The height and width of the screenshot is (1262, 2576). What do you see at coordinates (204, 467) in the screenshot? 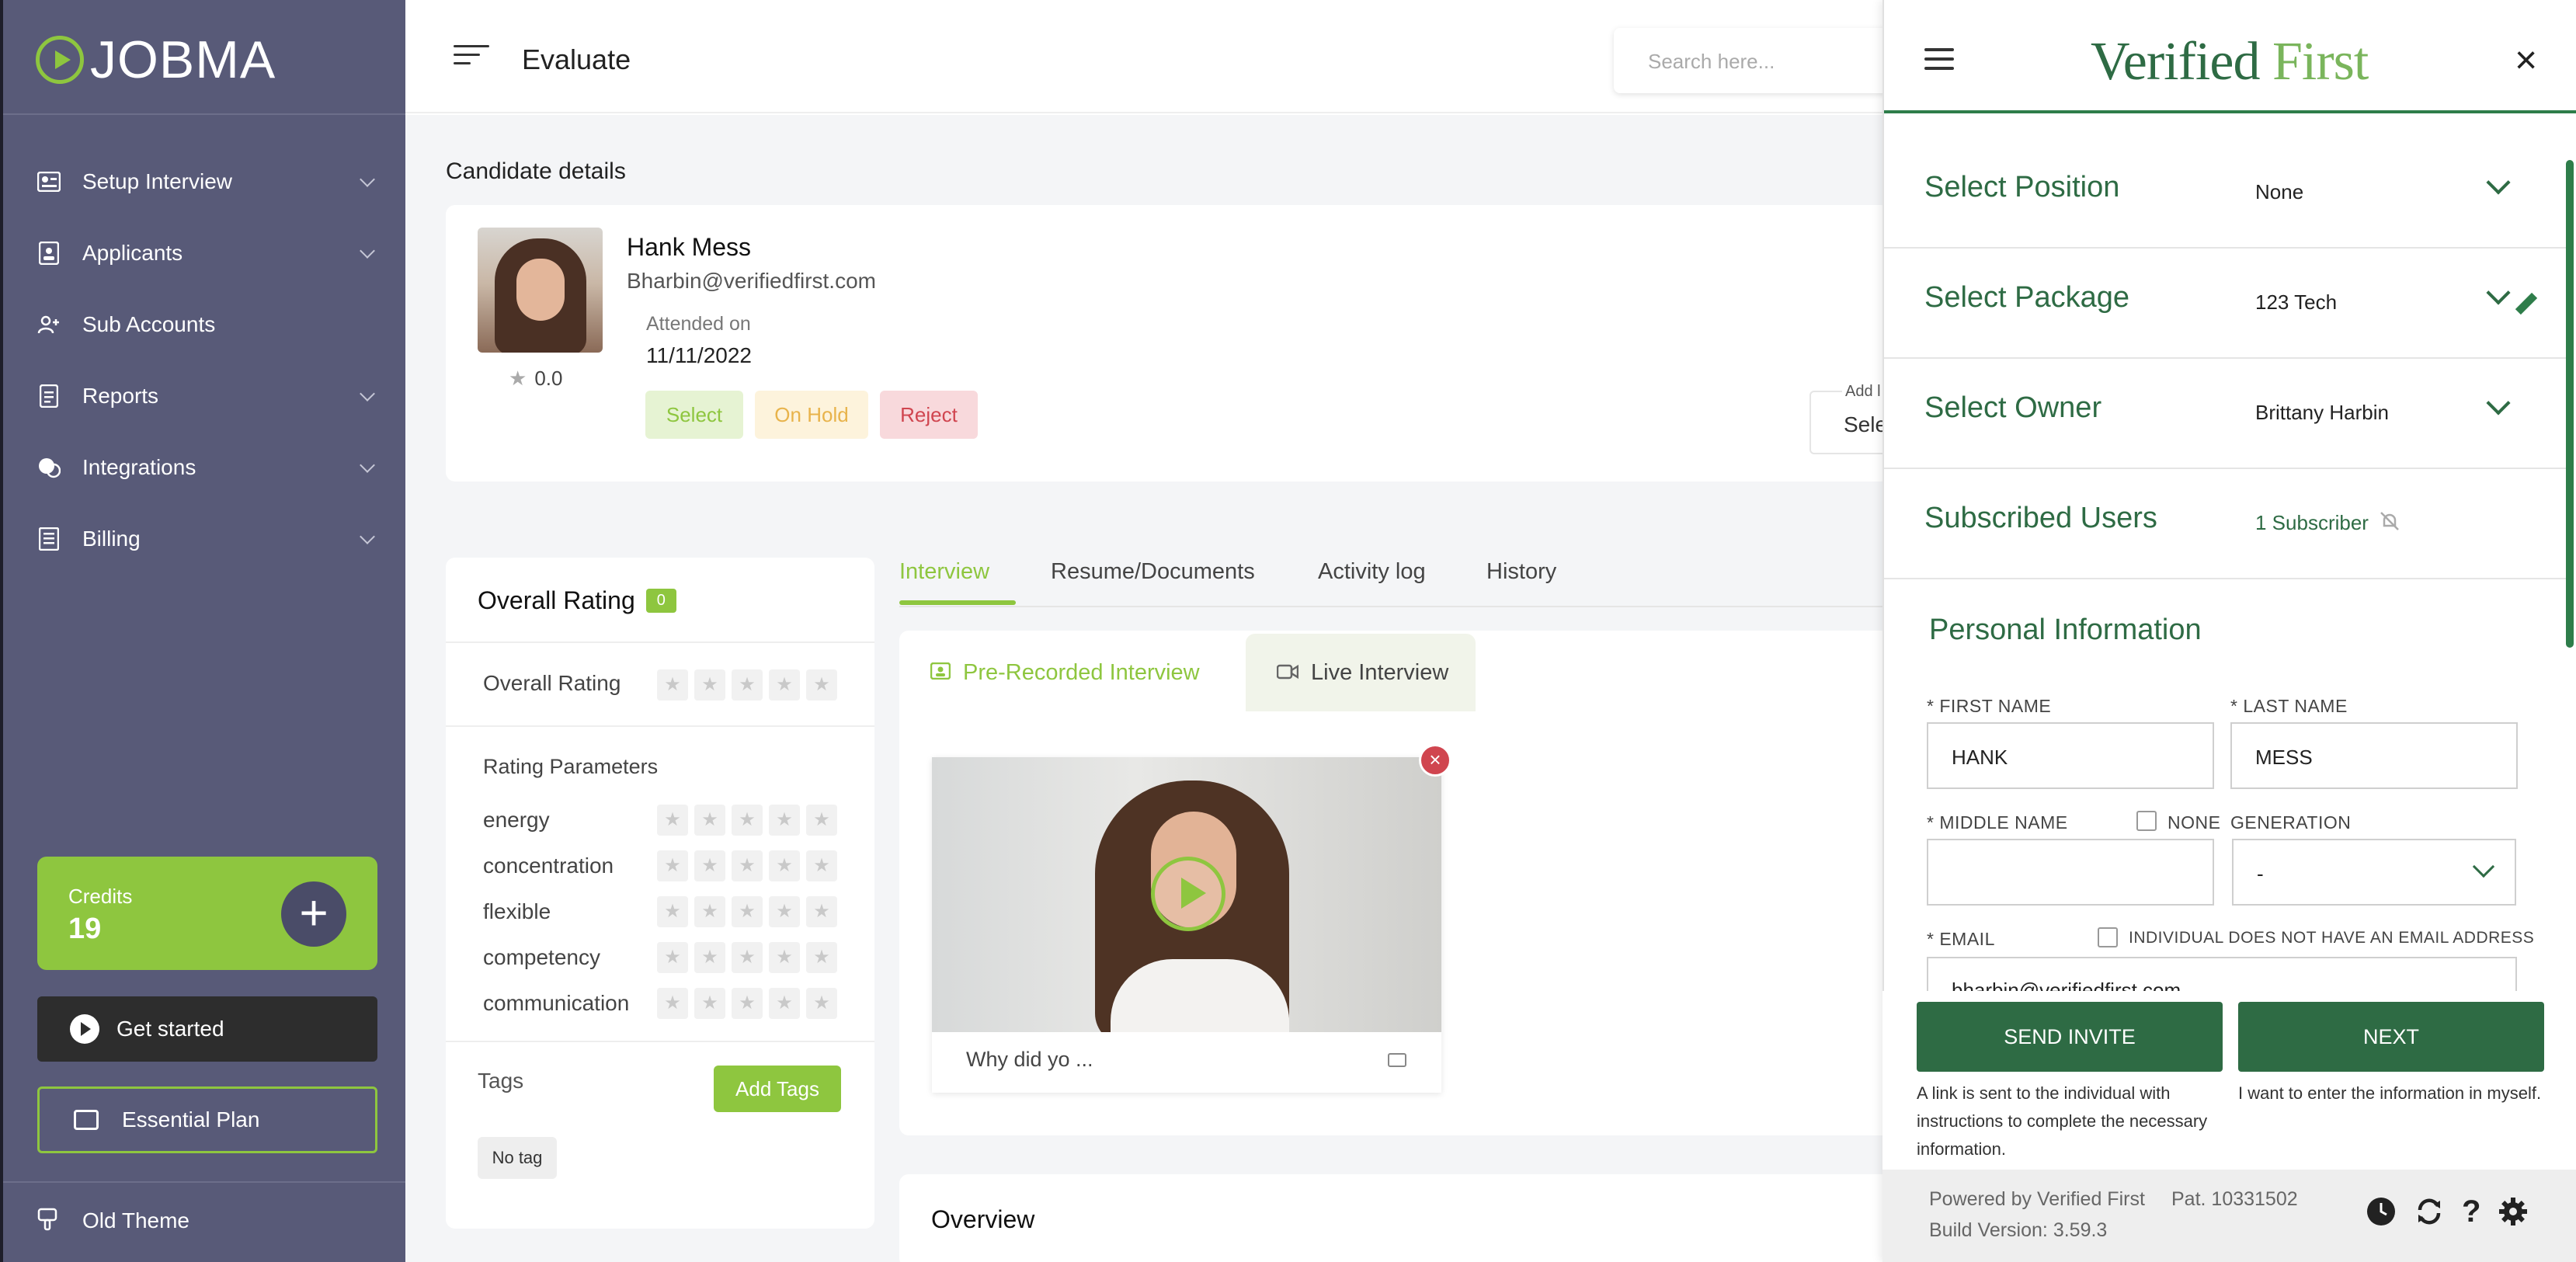
I see `sidebar-item-integrations: Integrations` at bounding box center [204, 467].